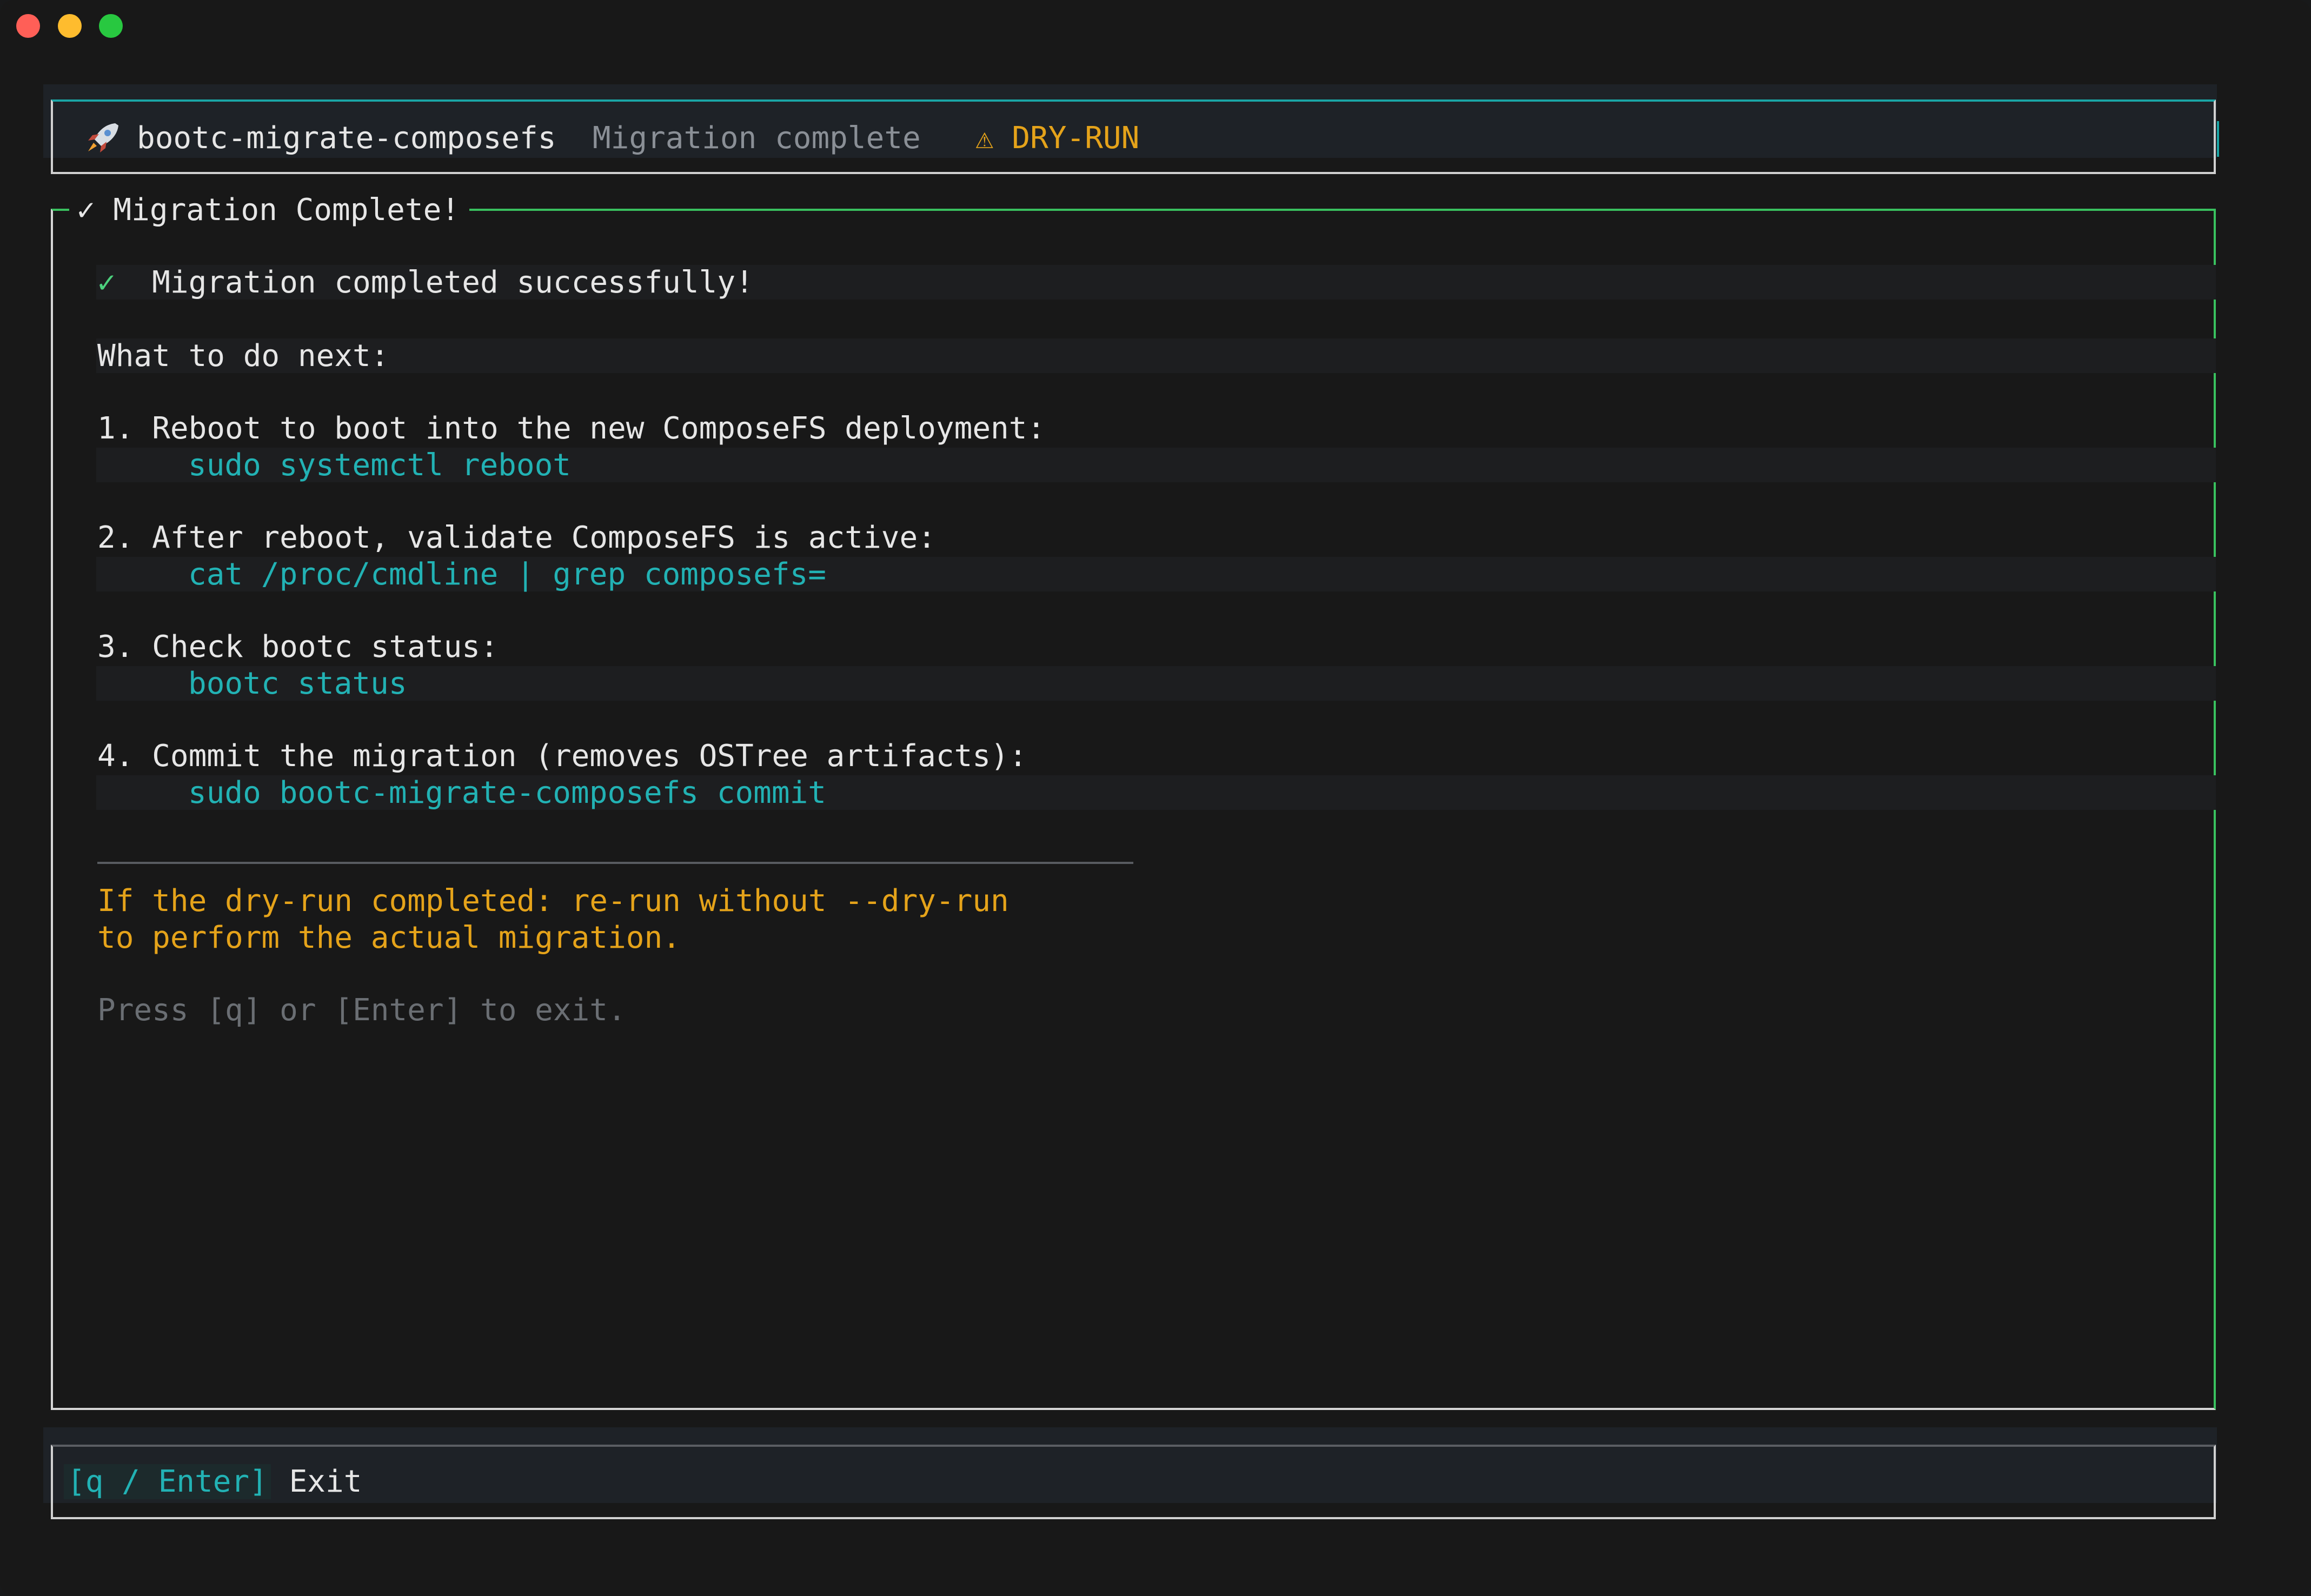  I want to click on check-icon: ✓, so click(106, 282).